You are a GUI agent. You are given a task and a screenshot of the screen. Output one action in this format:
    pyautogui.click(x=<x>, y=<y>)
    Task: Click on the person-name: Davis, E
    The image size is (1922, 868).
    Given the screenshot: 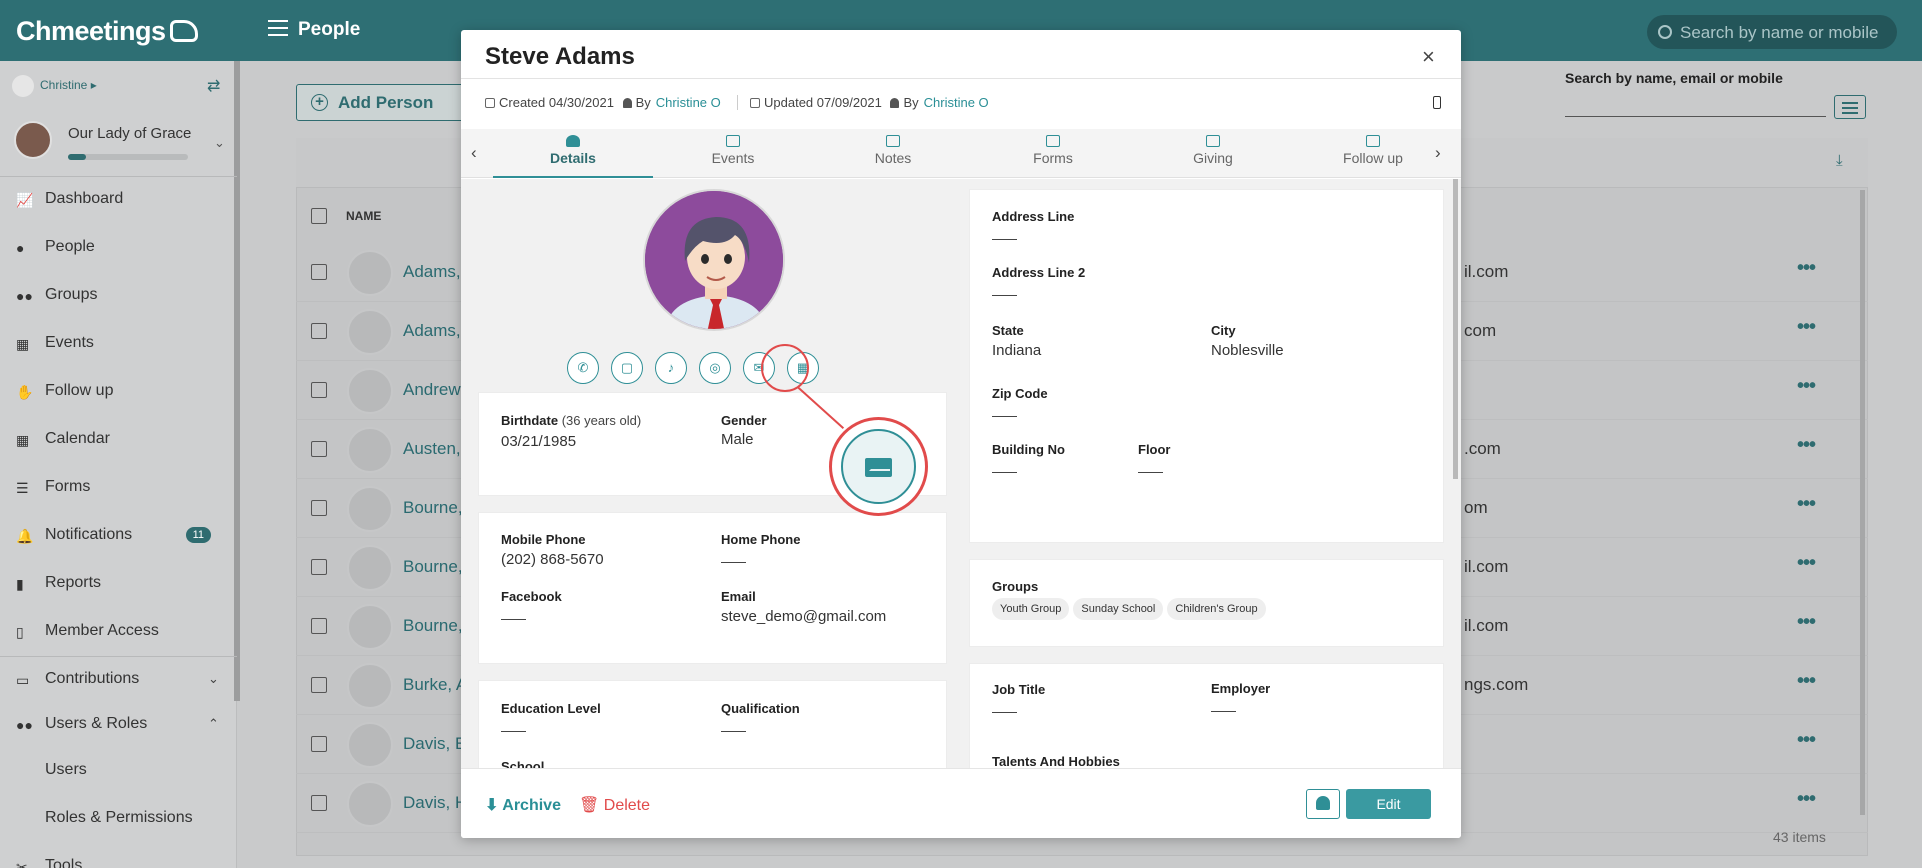 What is the action you would take?
    pyautogui.click(x=434, y=744)
    